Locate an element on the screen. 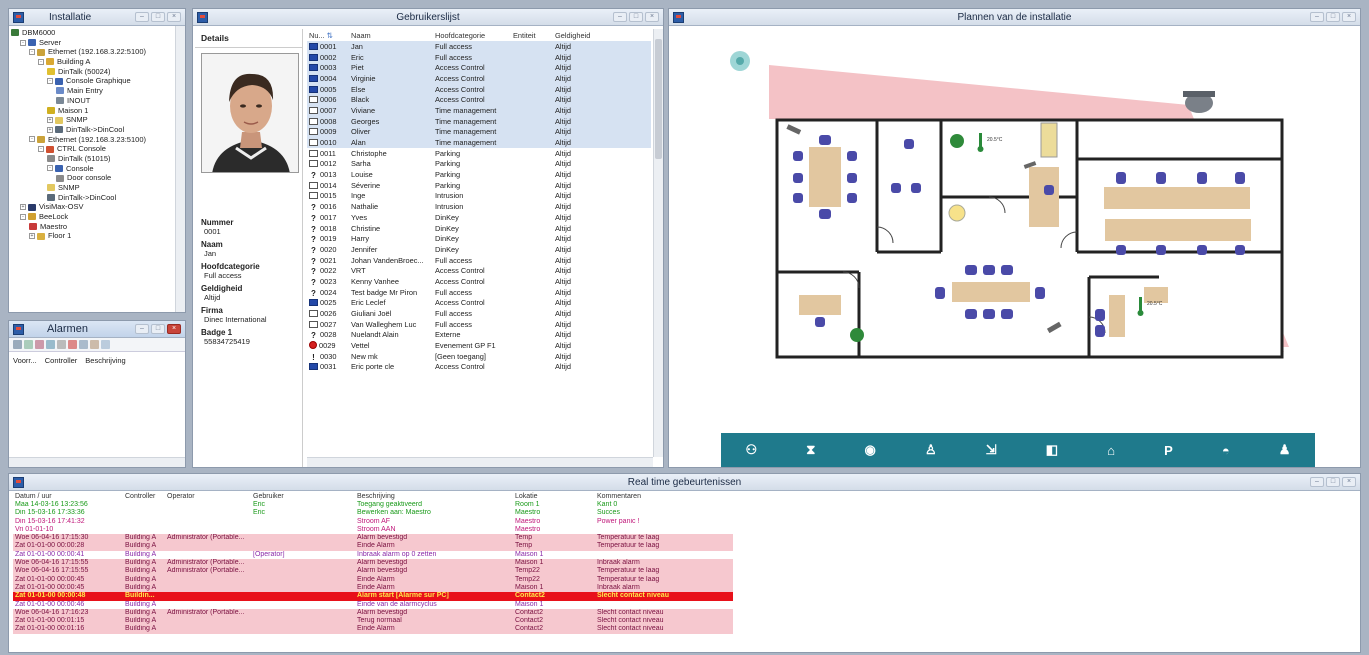 The height and width of the screenshot is (655, 1369). sort-icon is located at coordinates (28, 344).